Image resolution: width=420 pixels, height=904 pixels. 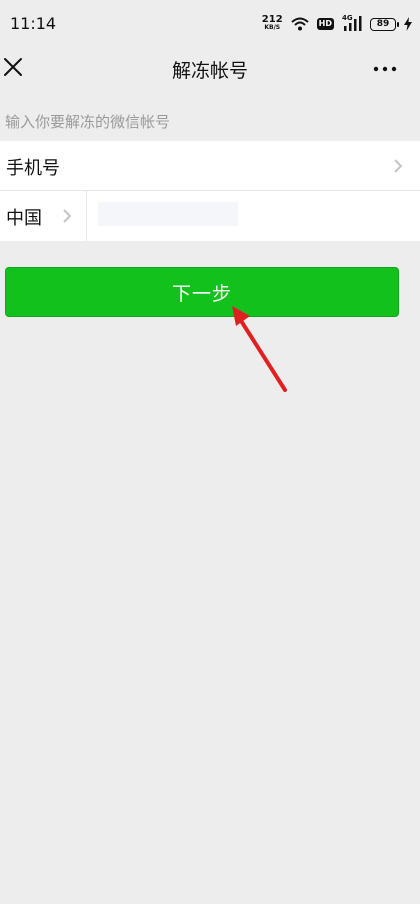 I want to click on battery-level: 89, so click(x=383, y=24).